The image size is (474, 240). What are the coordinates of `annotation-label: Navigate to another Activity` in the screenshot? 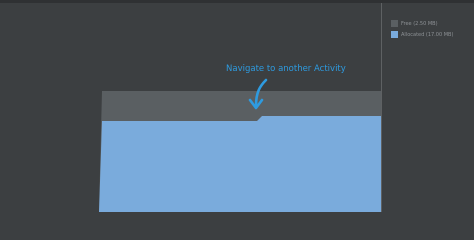 It's located at (286, 69).